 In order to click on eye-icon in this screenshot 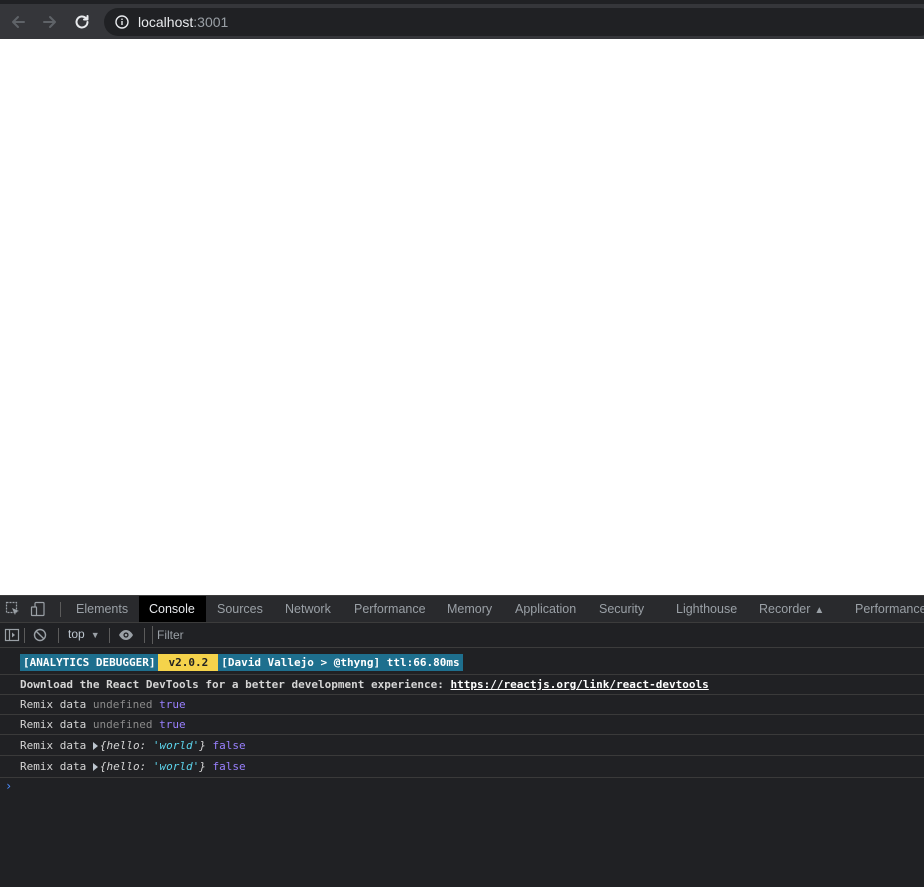, I will do `click(126, 635)`.